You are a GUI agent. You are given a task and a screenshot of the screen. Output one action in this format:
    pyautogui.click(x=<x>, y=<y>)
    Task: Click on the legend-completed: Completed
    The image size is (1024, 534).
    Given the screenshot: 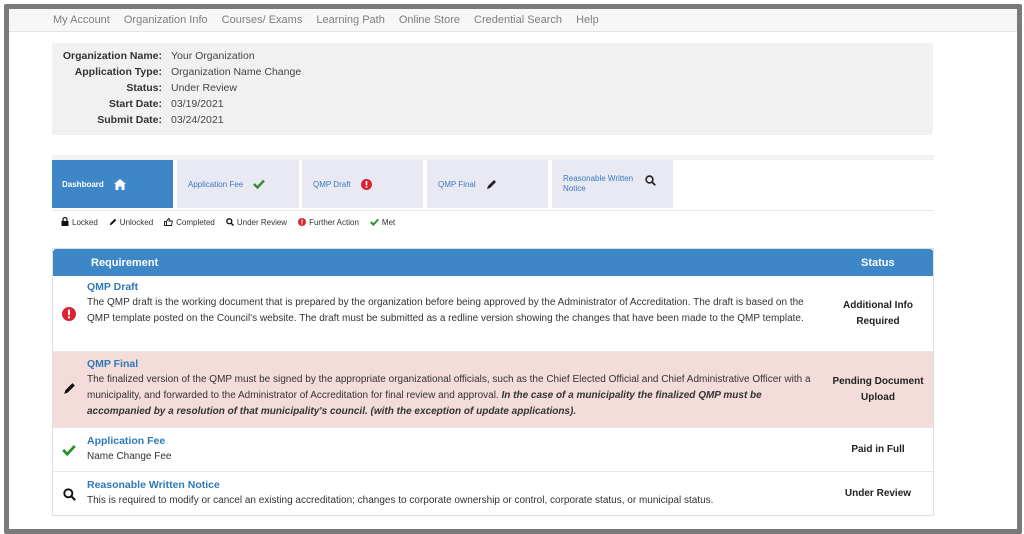 What is the action you would take?
    pyautogui.click(x=189, y=222)
    